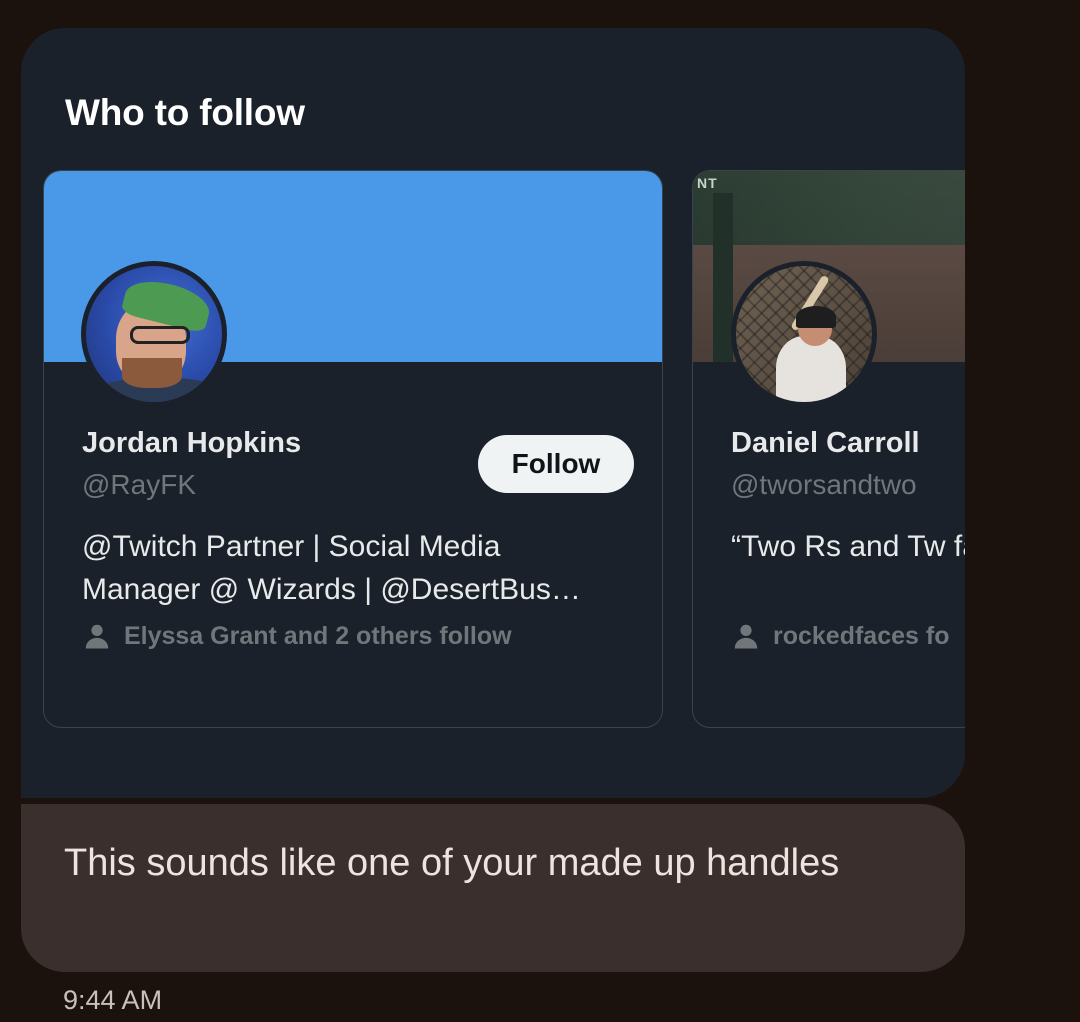 Image resolution: width=1080 pixels, height=1022 pixels. I want to click on banner-sign-text: NT, so click(707, 183).